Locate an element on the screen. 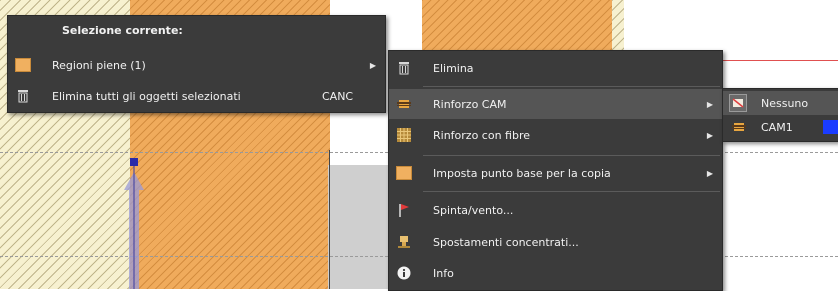 This screenshot has width=838, height=291. cam1-color-swatch is located at coordinates (830, 127).